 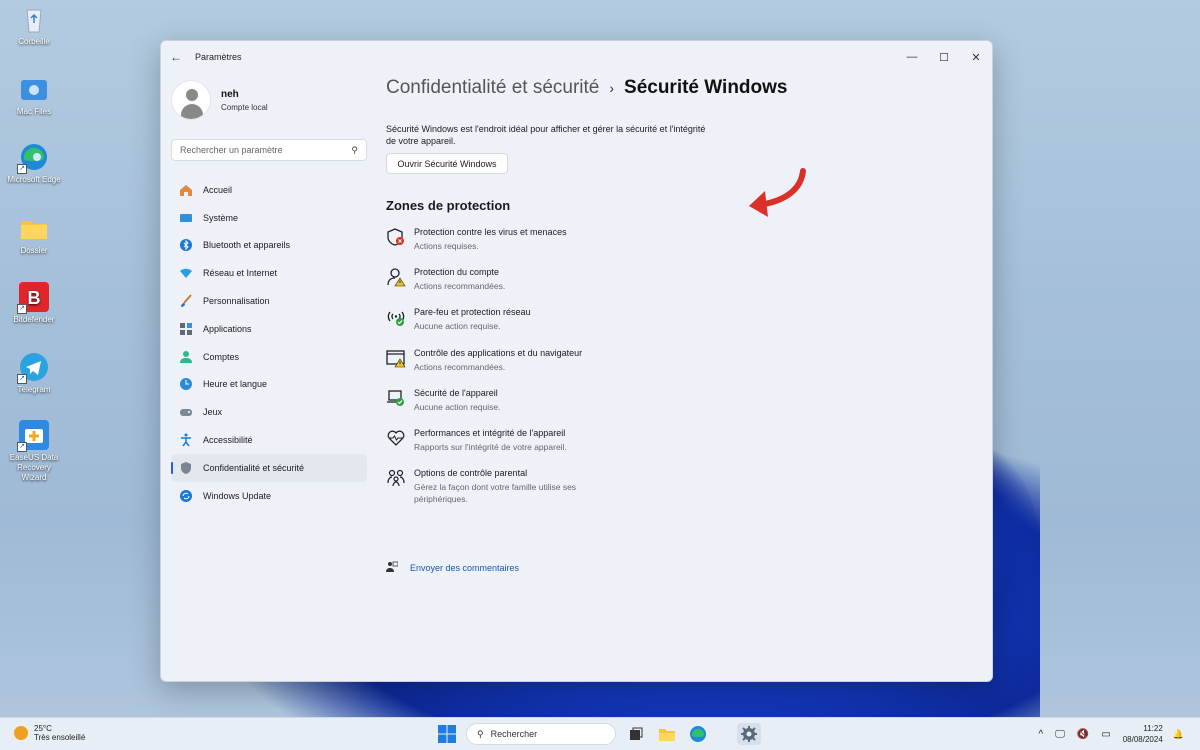 What do you see at coordinates (230, 94) in the screenshot?
I see `profile-name: neh` at bounding box center [230, 94].